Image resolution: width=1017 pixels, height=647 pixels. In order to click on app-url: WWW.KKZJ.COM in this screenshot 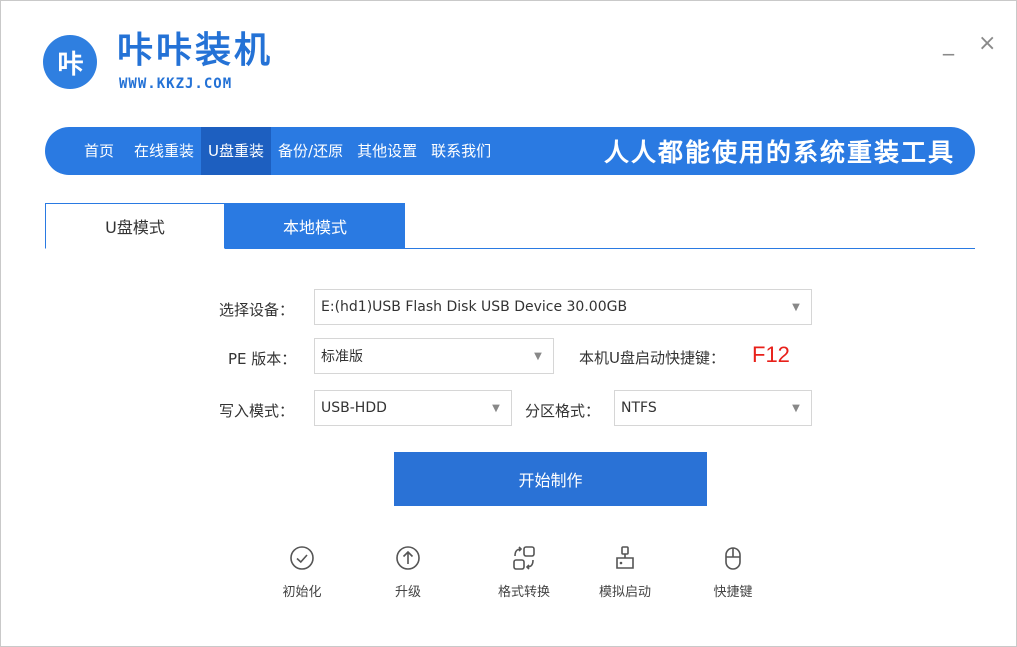, I will do `click(176, 84)`.